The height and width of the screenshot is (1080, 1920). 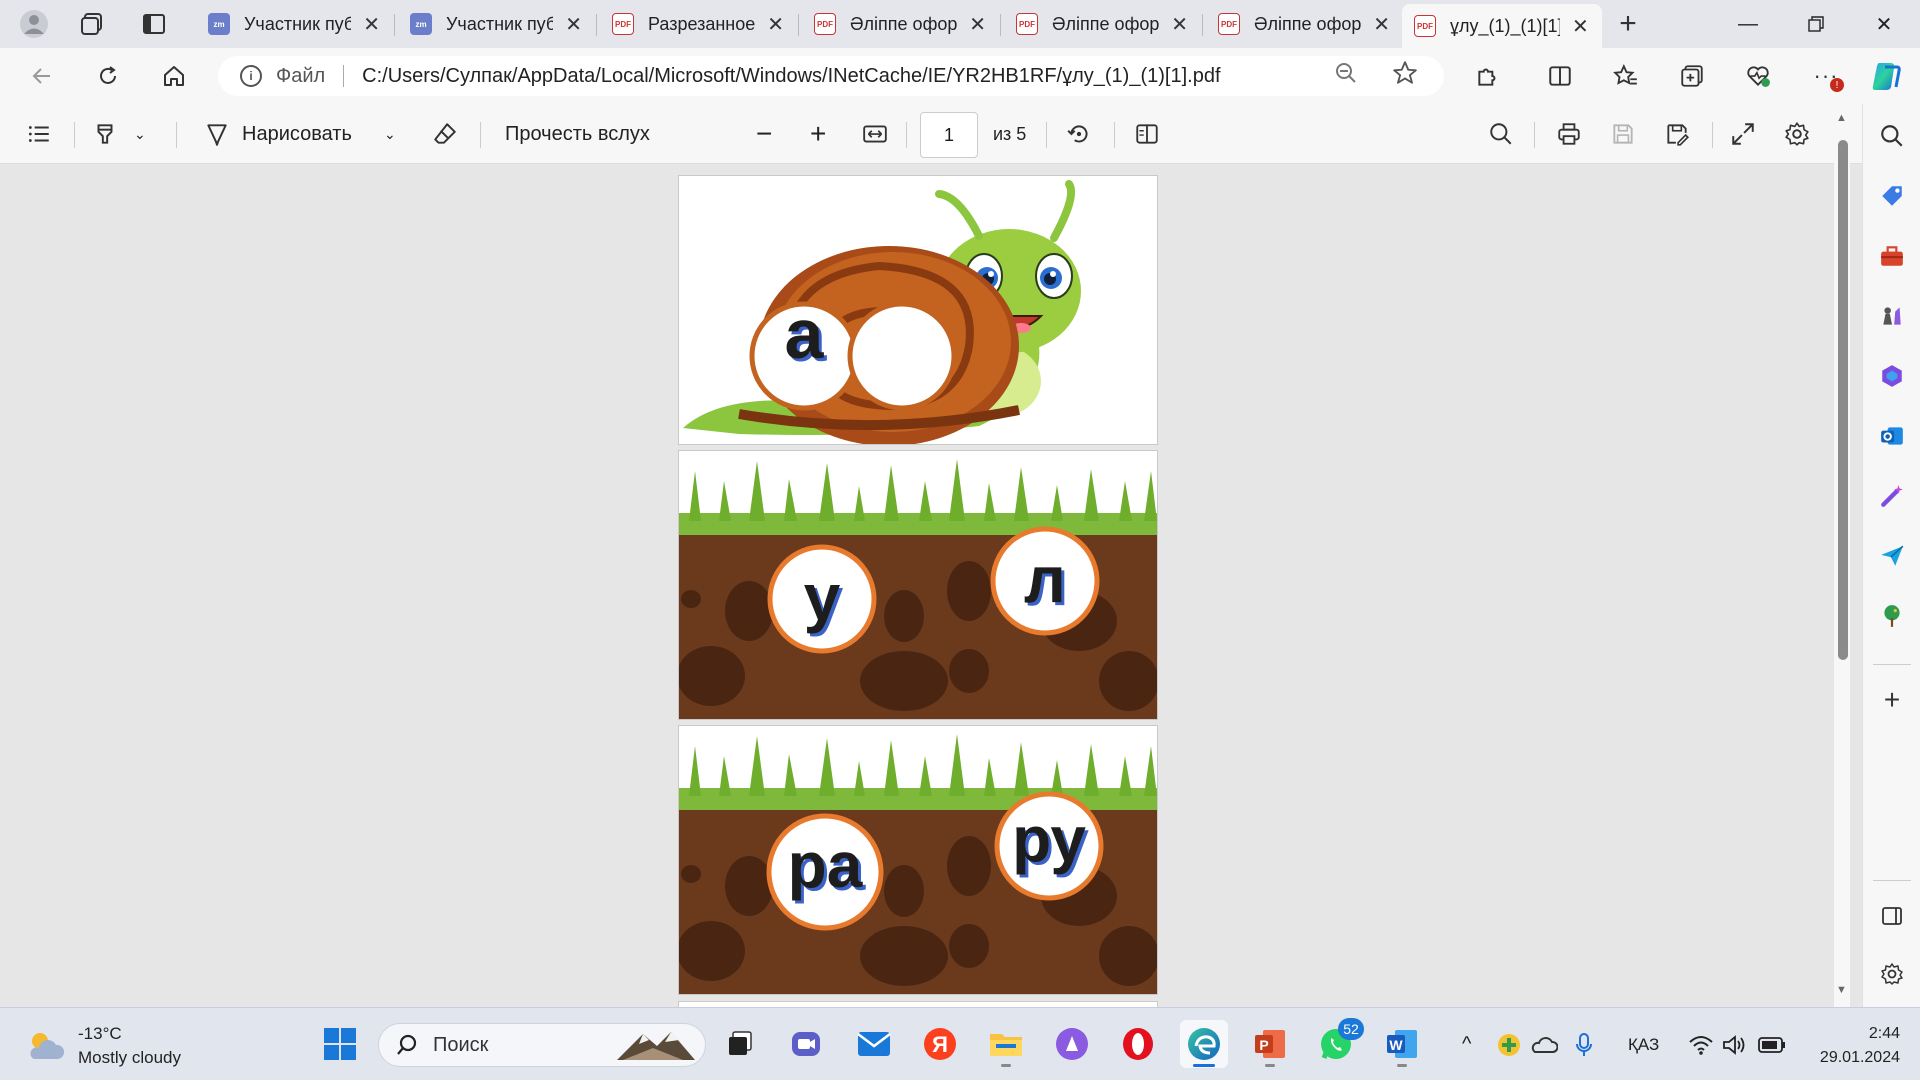 I want to click on sidebar-shopping-button, so click(x=1892, y=196).